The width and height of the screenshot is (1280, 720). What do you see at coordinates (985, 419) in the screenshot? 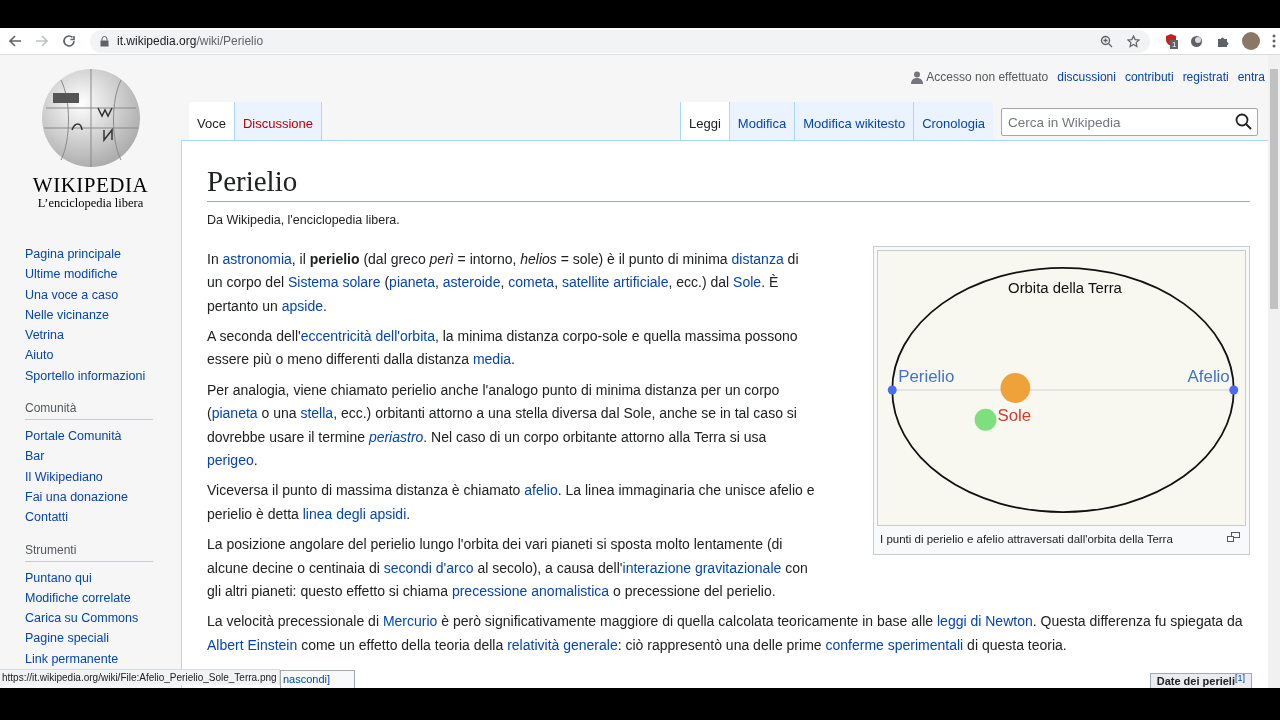
I see `click-highlight-icon` at bounding box center [985, 419].